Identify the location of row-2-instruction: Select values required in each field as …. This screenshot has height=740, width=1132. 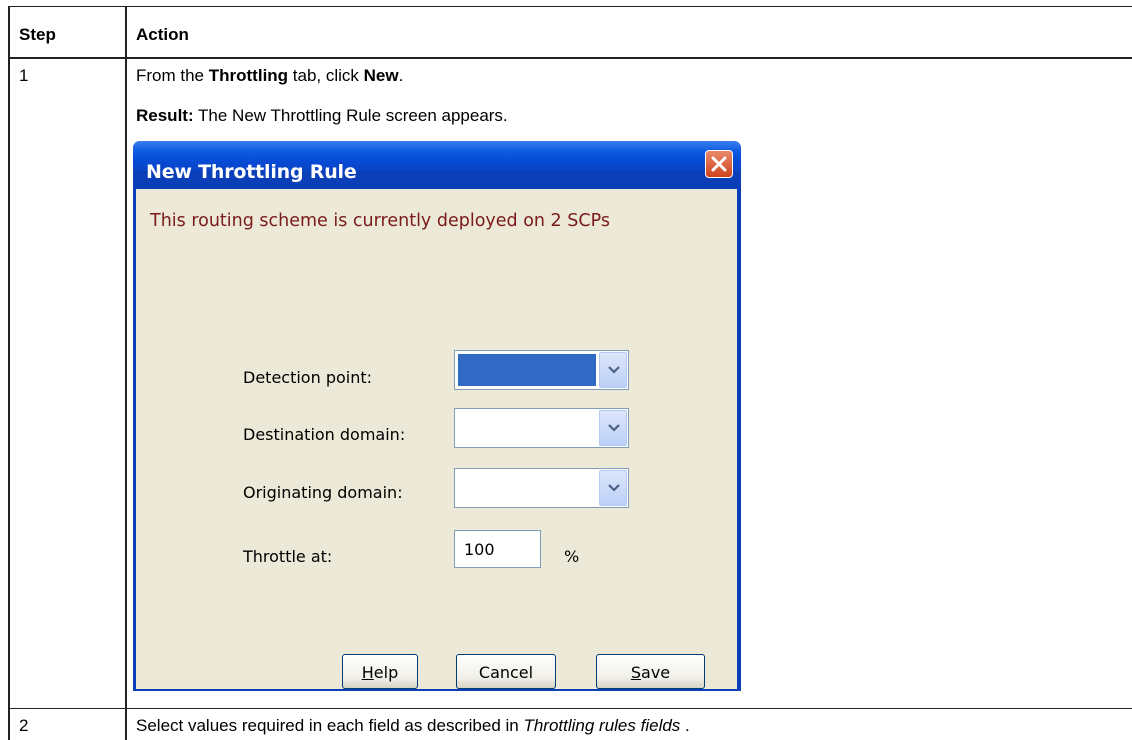
(413, 726).